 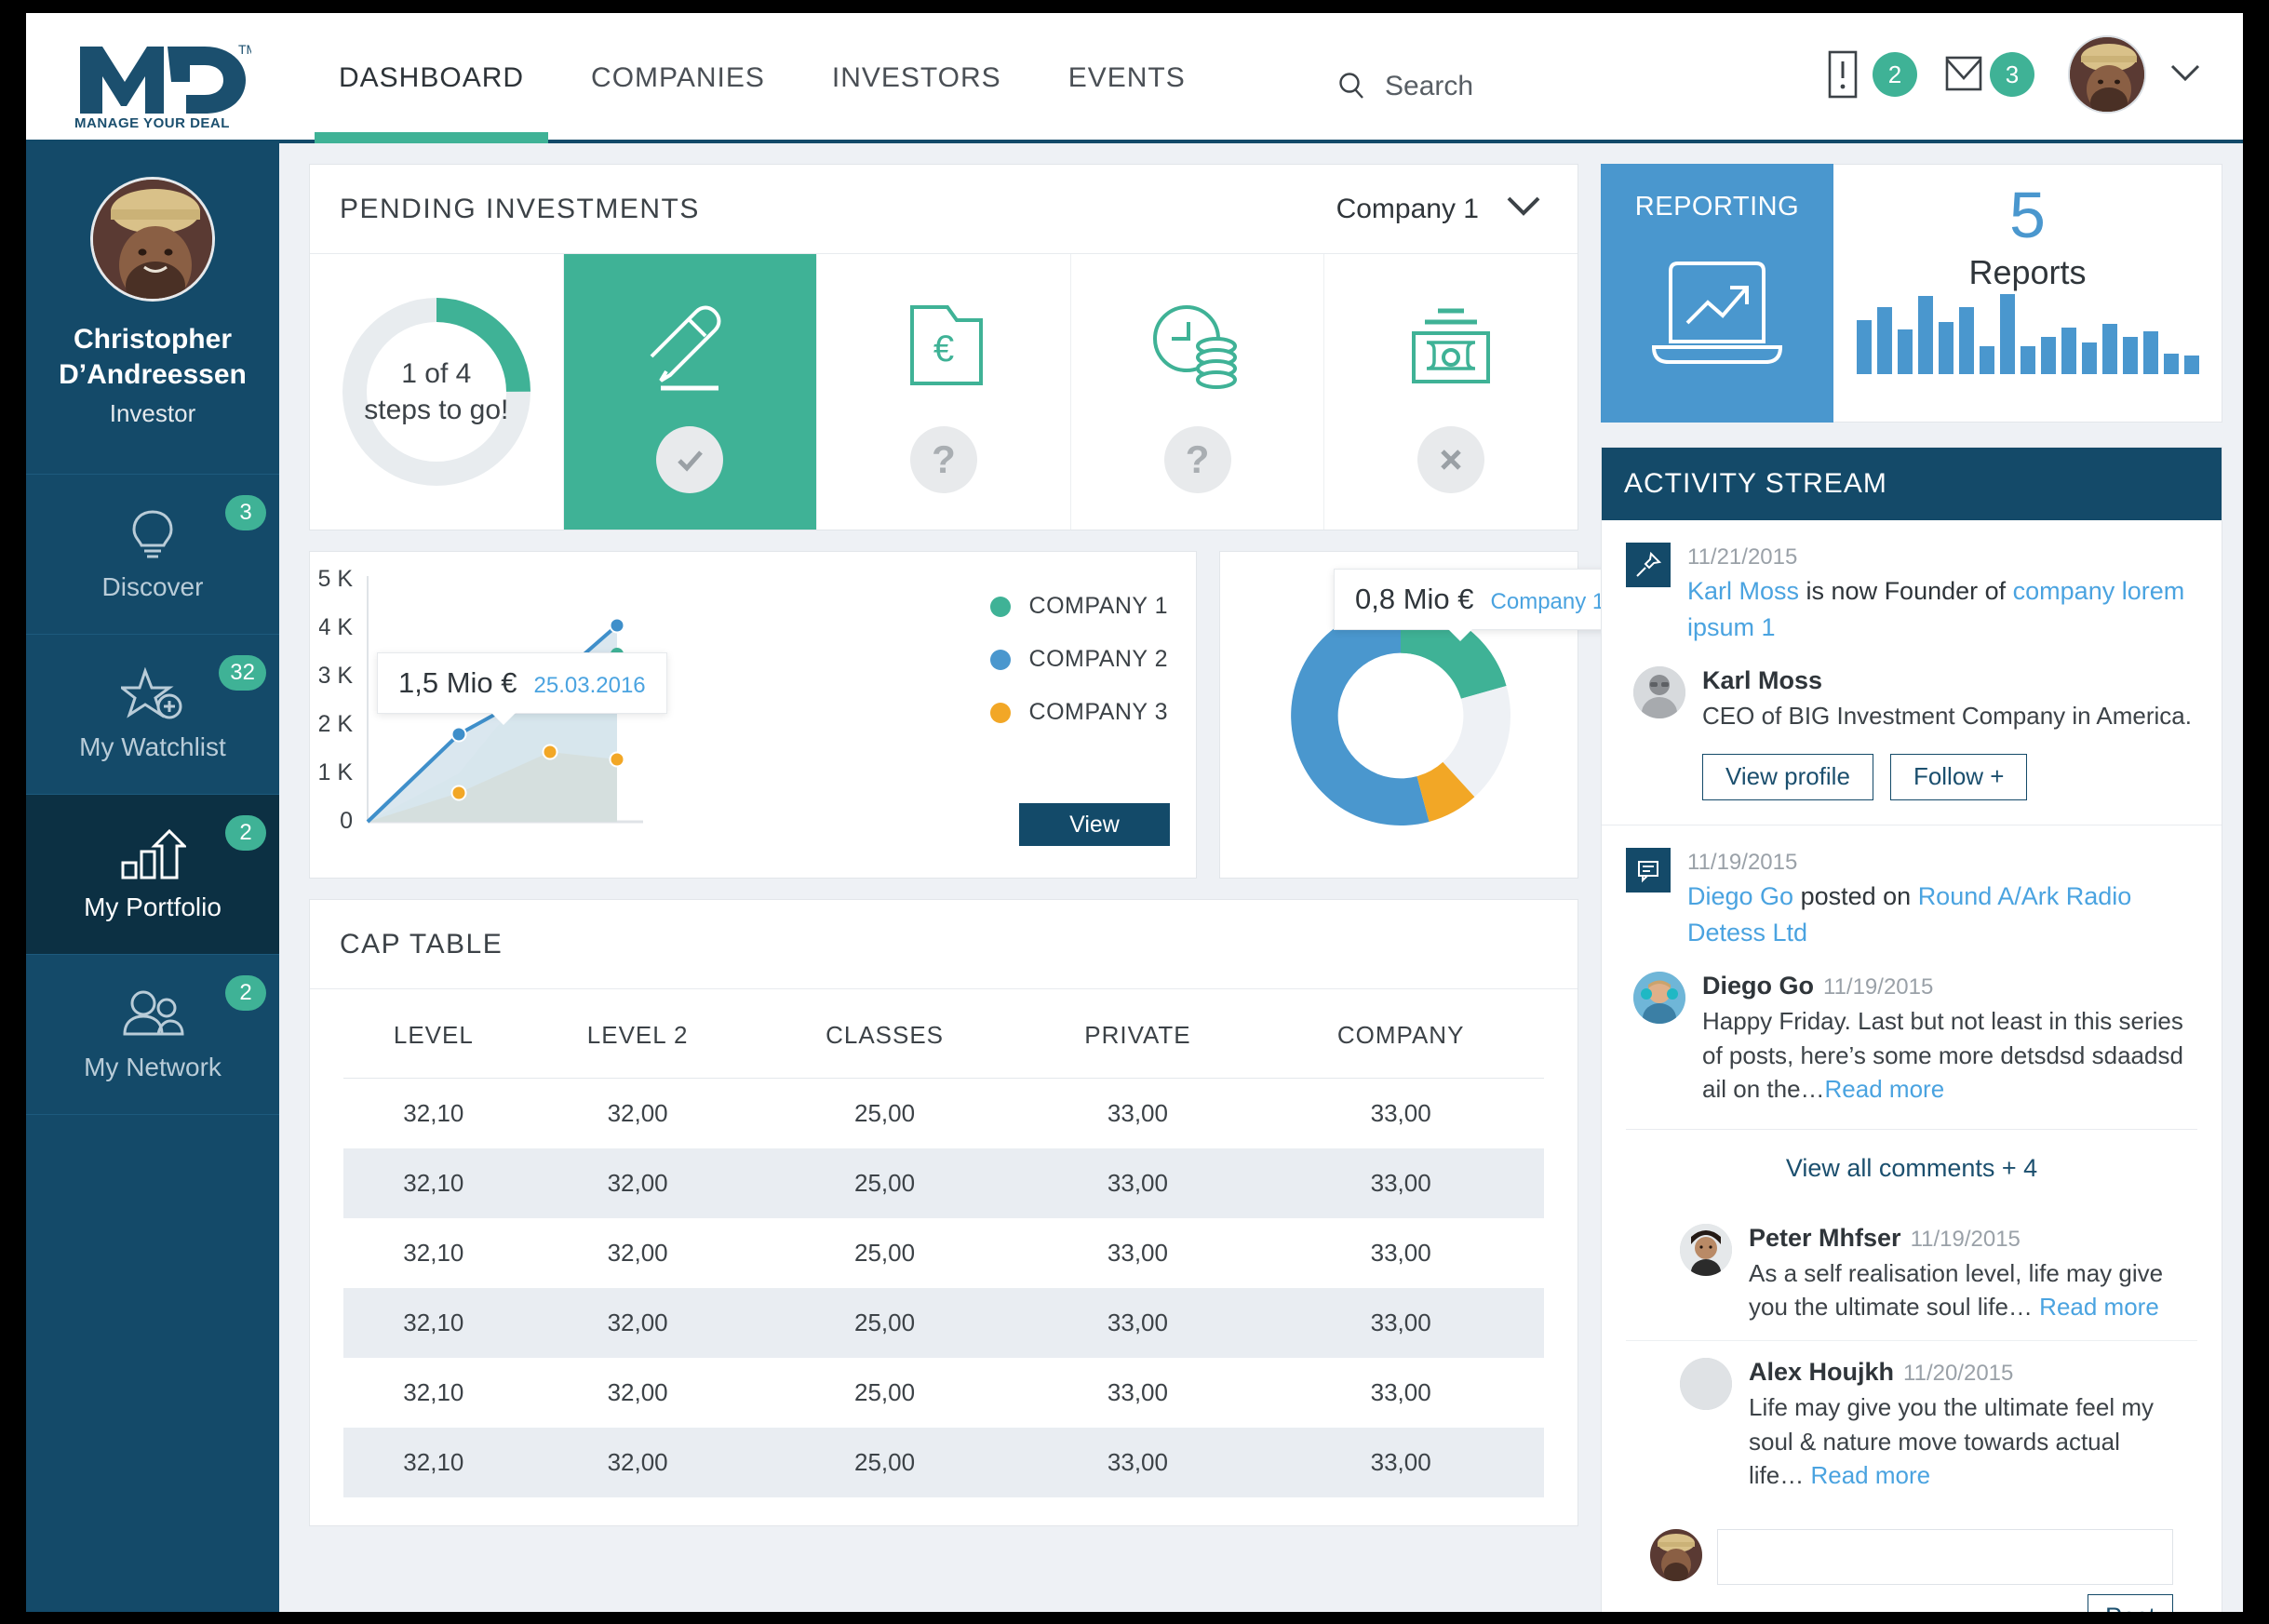 What do you see at coordinates (1895, 75) in the screenshot?
I see `alerts-badge: 2` at bounding box center [1895, 75].